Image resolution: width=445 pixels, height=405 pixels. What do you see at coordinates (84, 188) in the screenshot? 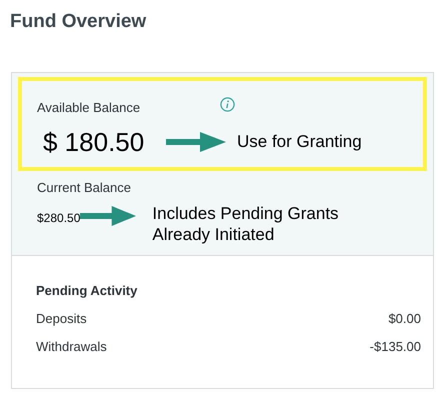
I see `balance-label: Current Balance` at bounding box center [84, 188].